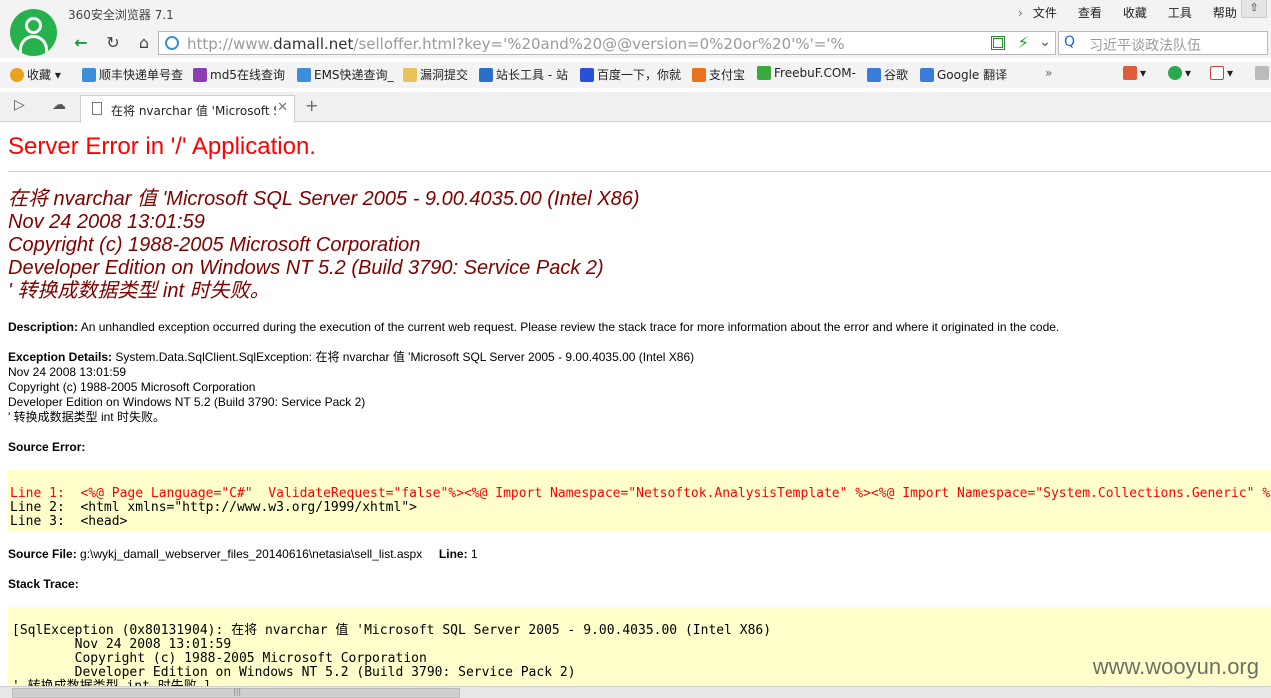  Describe the element at coordinates (927, 75) in the screenshot. I see `translate-icon` at that location.